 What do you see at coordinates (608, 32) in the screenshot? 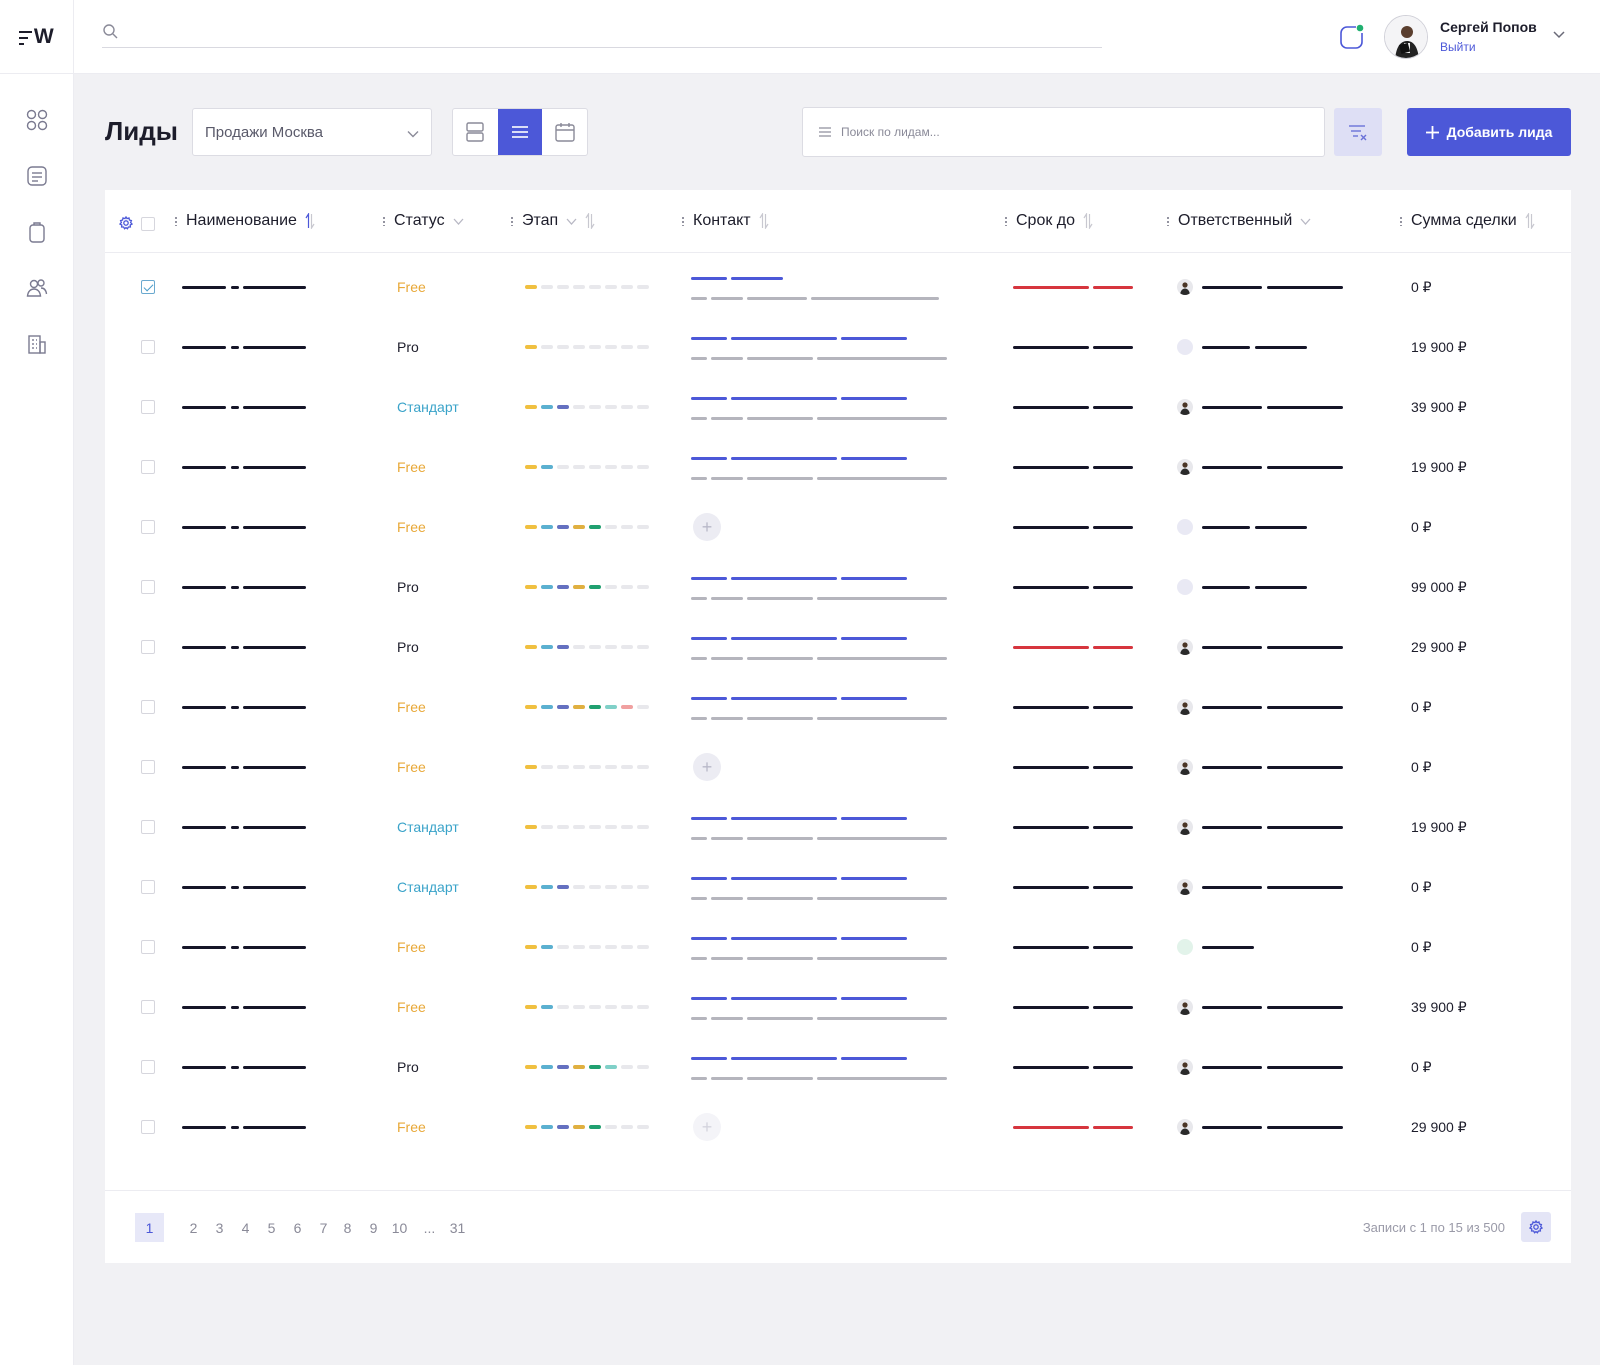
I see `global-search-input` at bounding box center [608, 32].